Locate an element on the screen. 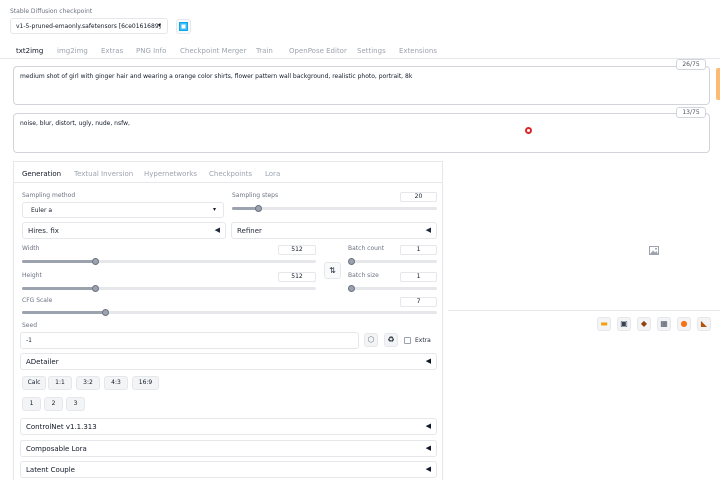  refiner-accordion: Refiner ◀ is located at coordinates (334, 230).